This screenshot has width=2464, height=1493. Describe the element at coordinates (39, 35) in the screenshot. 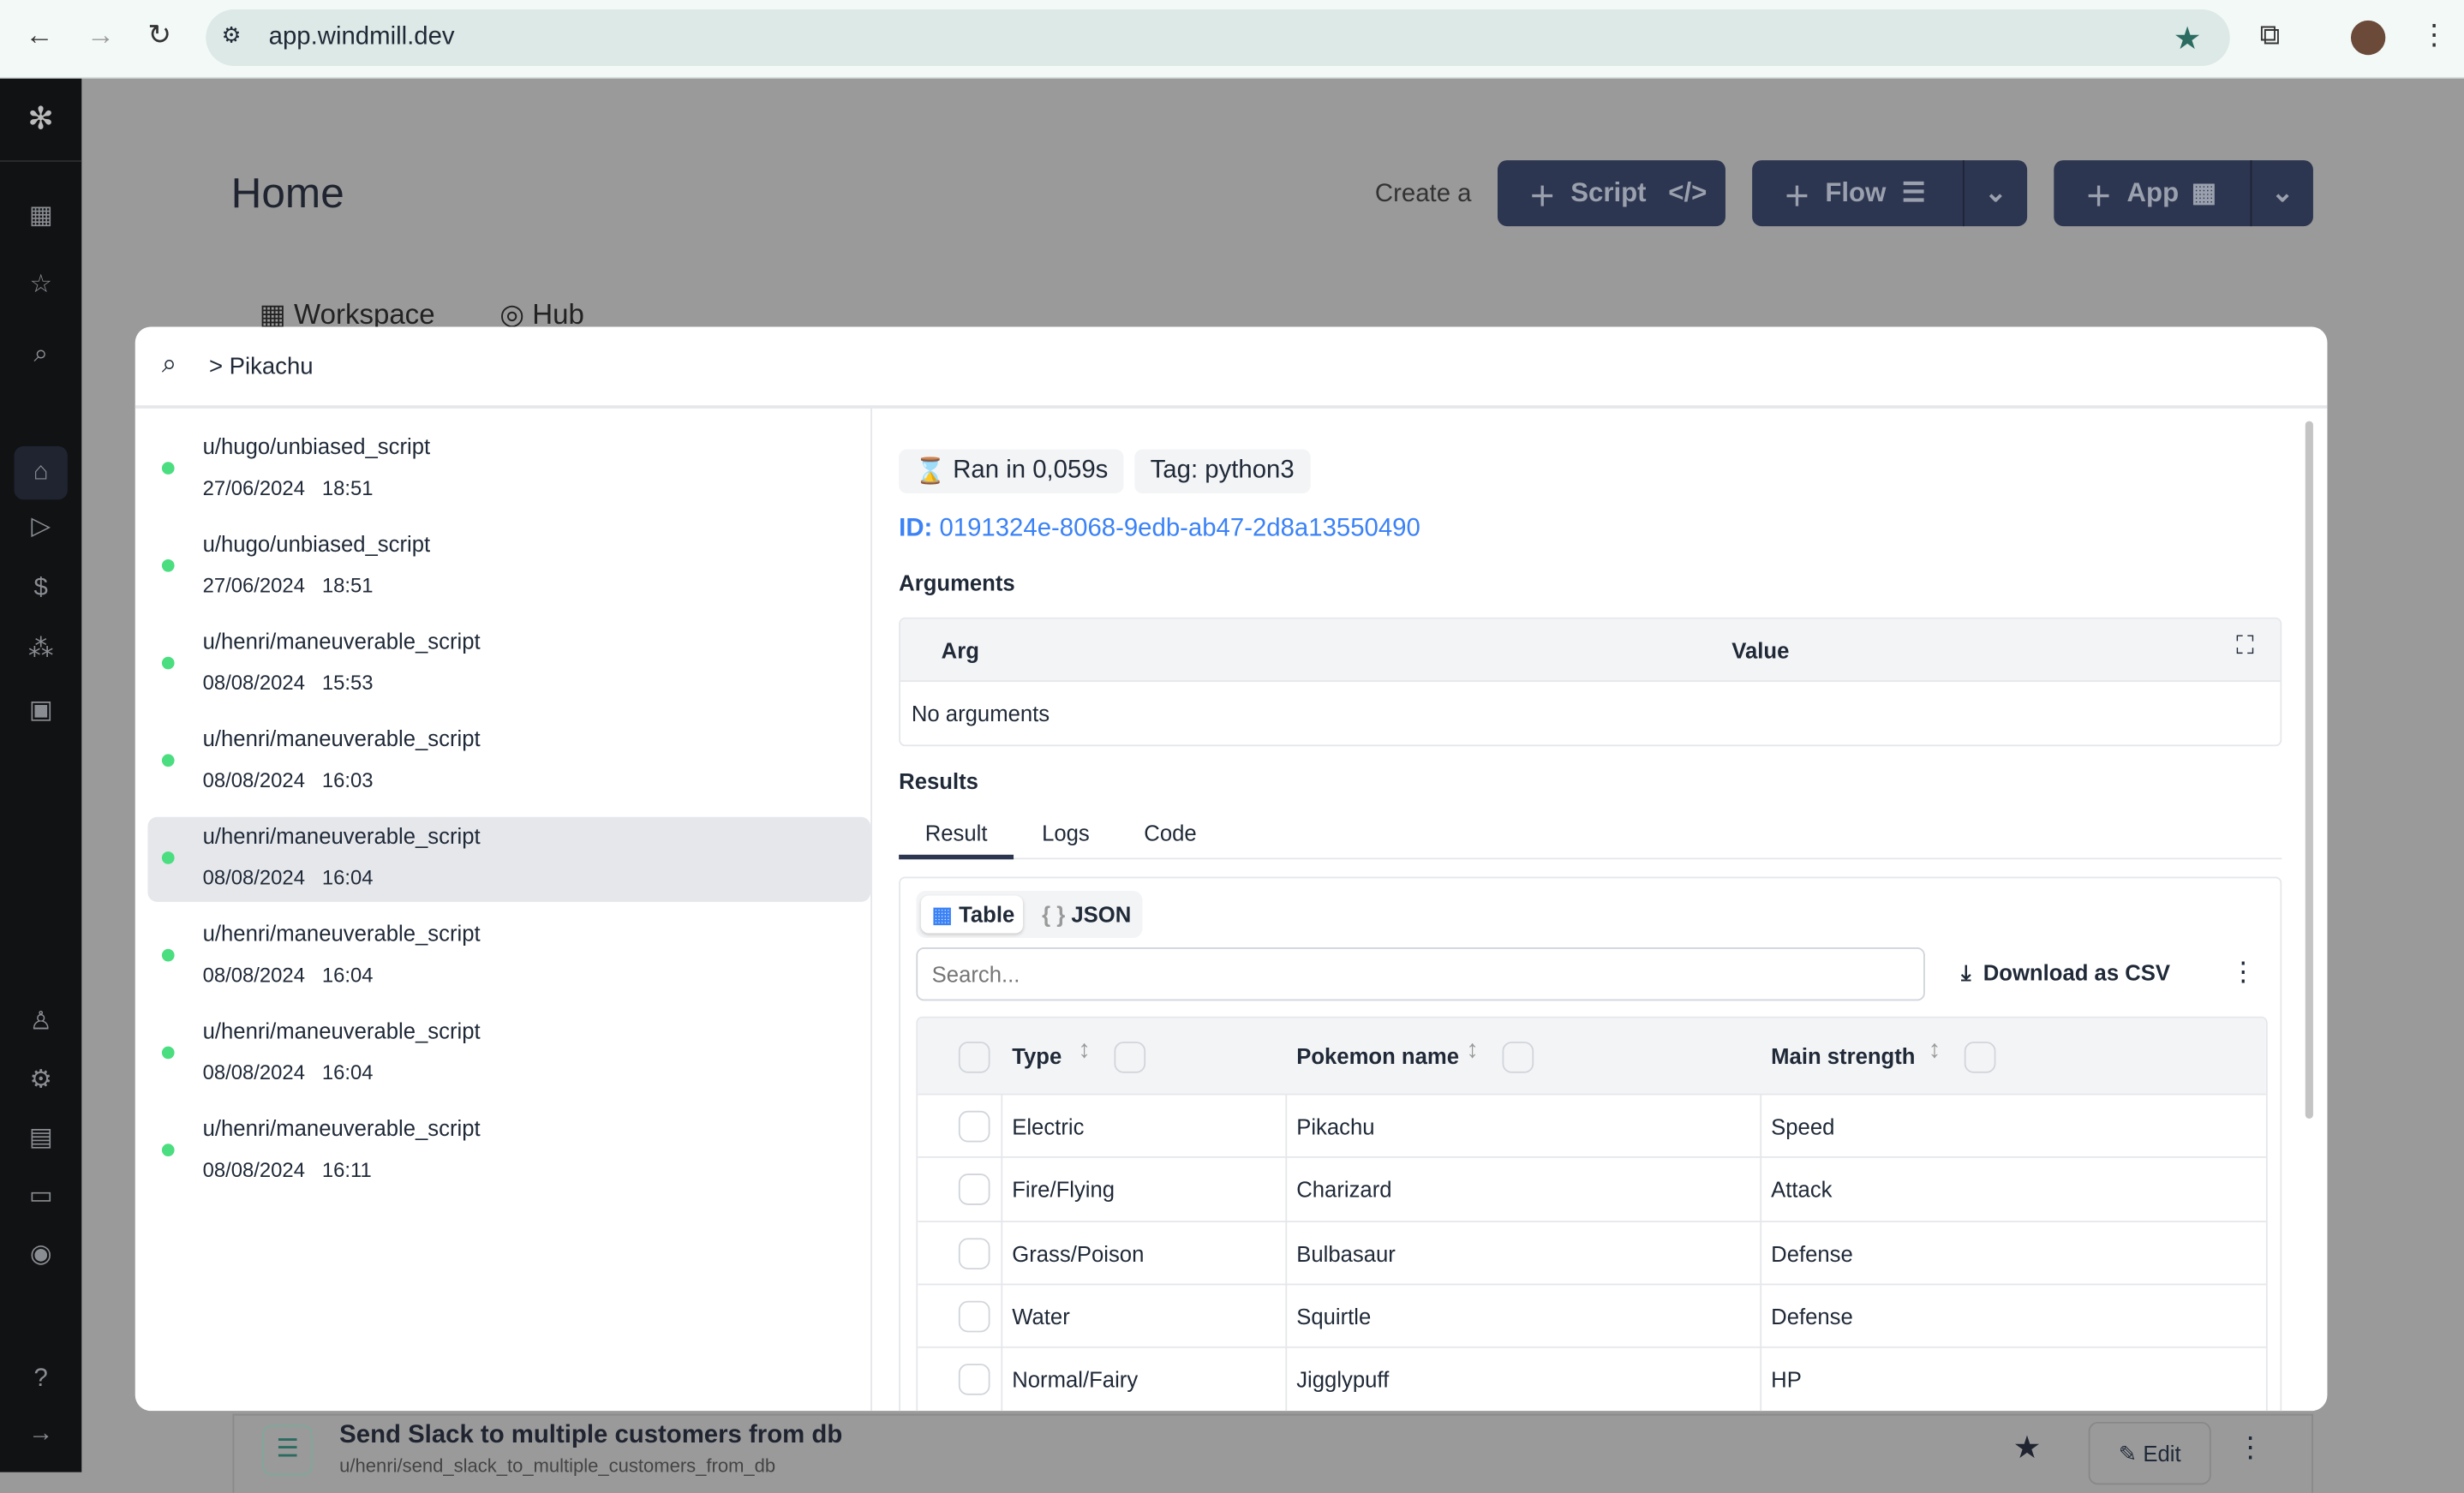

I see `back-icon: ←` at that location.